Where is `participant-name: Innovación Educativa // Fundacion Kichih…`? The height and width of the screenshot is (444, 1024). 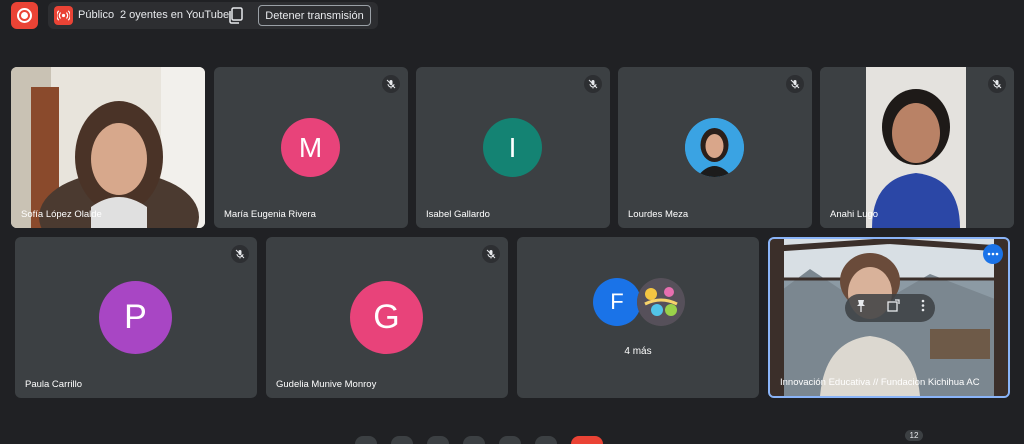 participant-name: Innovación Educativa // Fundacion Kichih… is located at coordinates (880, 382).